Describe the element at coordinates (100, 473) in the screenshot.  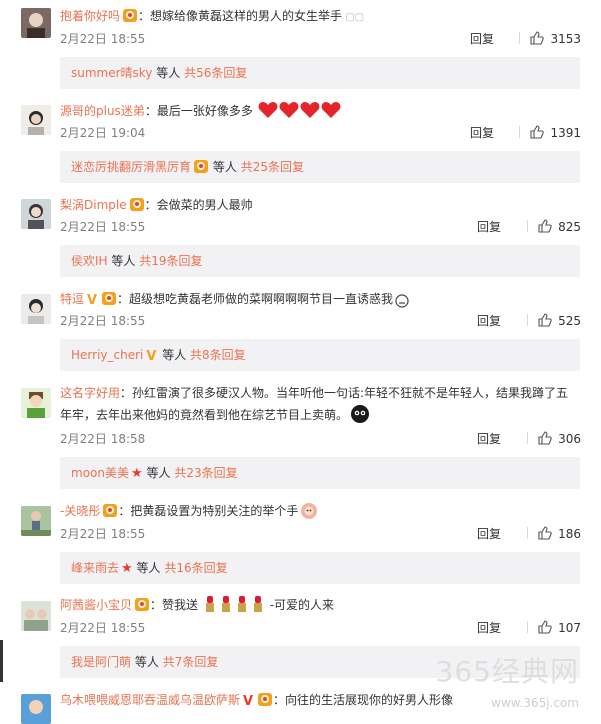
I see `sub-reply-username: moon美美` at that location.